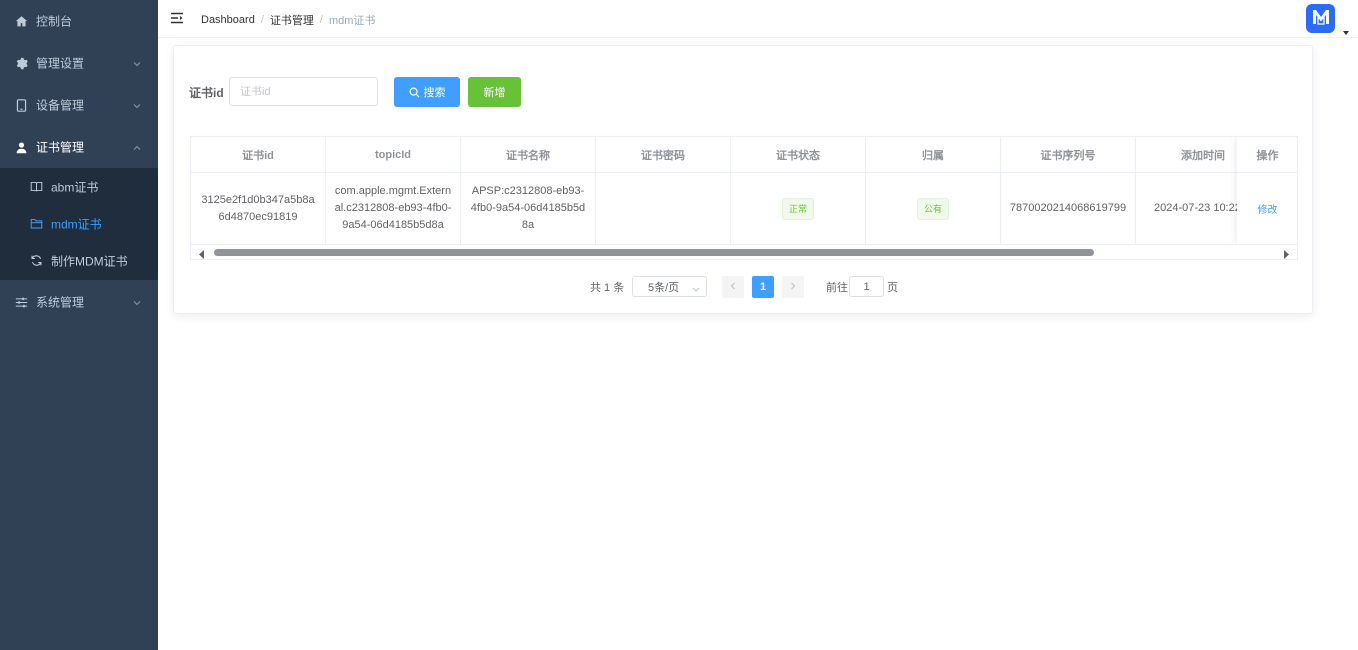  I want to click on breadcrumb-certificates: 证书管理, so click(292, 20).